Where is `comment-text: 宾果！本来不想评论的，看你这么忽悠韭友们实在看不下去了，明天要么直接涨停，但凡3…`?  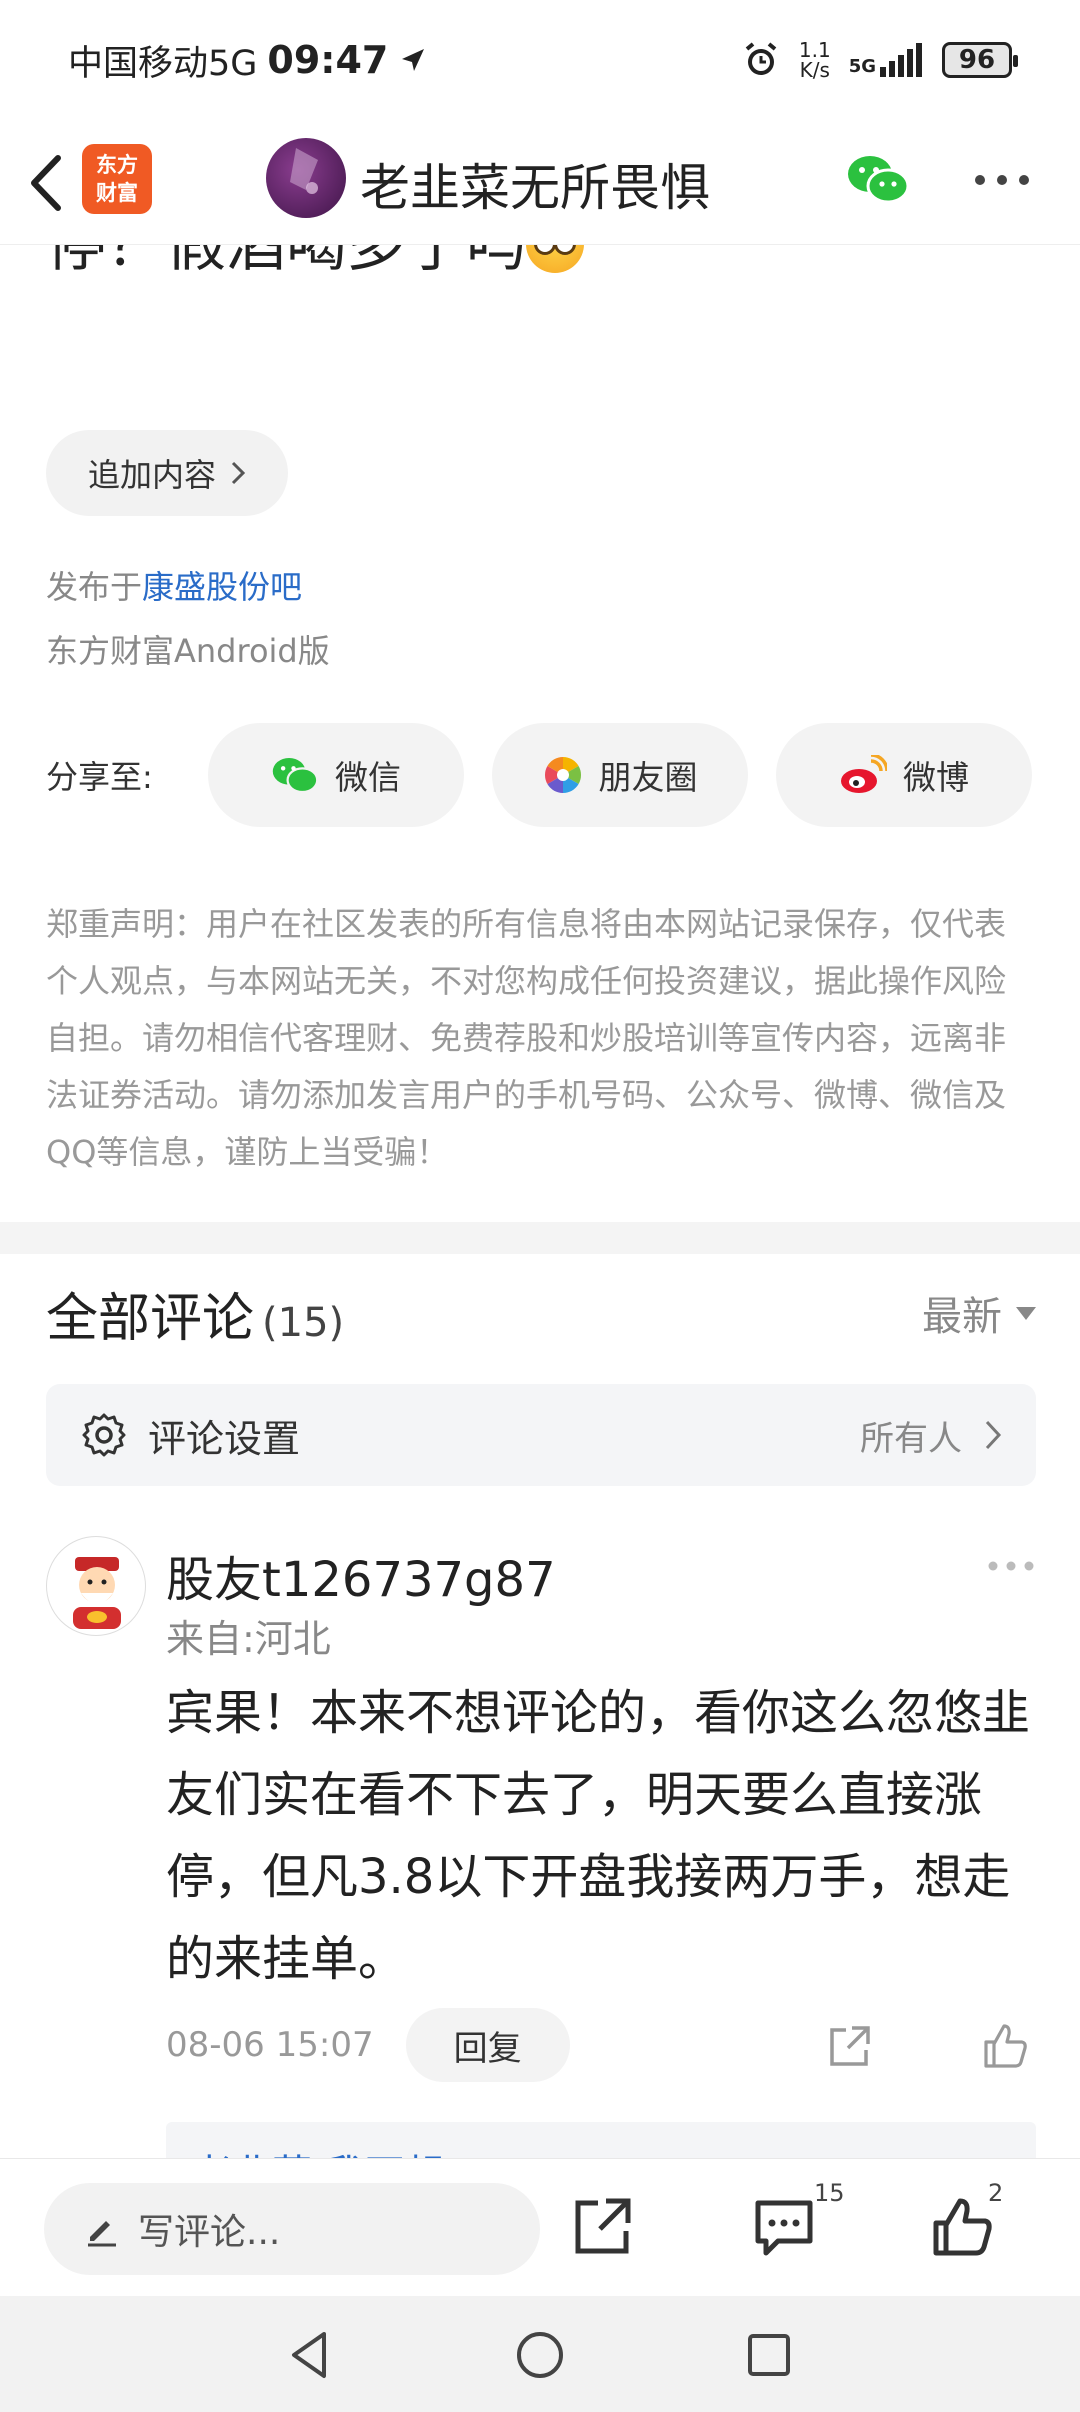 comment-text: 宾果！本来不想评论的，看你这么忽悠韭友们实在看不下去了，明天要么直接涨停，但凡3… is located at coordinates (598, 1836).